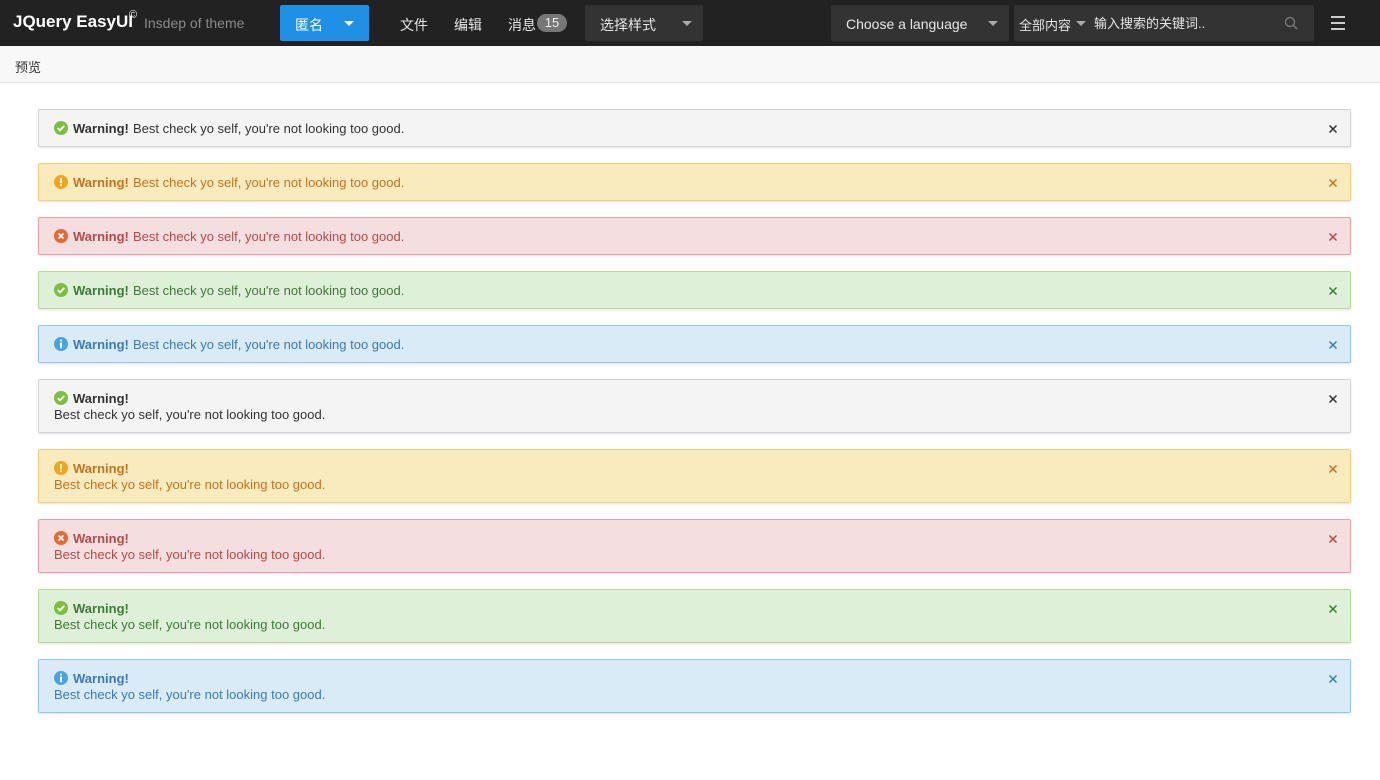 The height and width of the screenshot is (780, 1380). I want to click on search-scope-select: 全部内容, so click(1052, 24).